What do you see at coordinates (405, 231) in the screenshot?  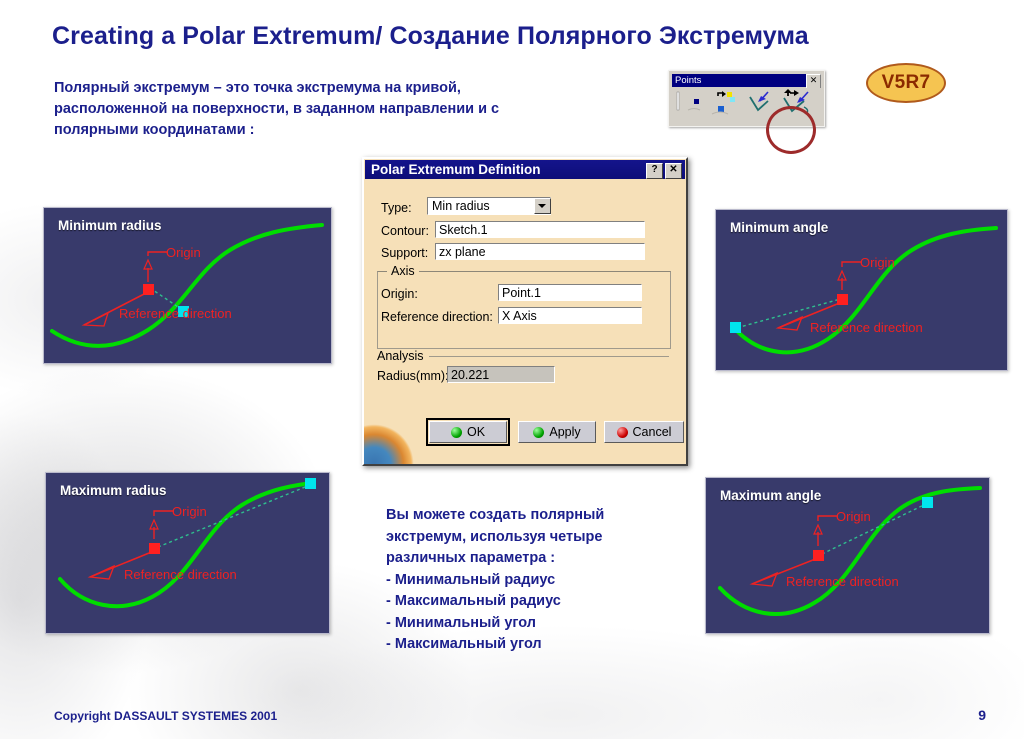 I see `contour-label: Contour:` at bounding box center [405, 231].